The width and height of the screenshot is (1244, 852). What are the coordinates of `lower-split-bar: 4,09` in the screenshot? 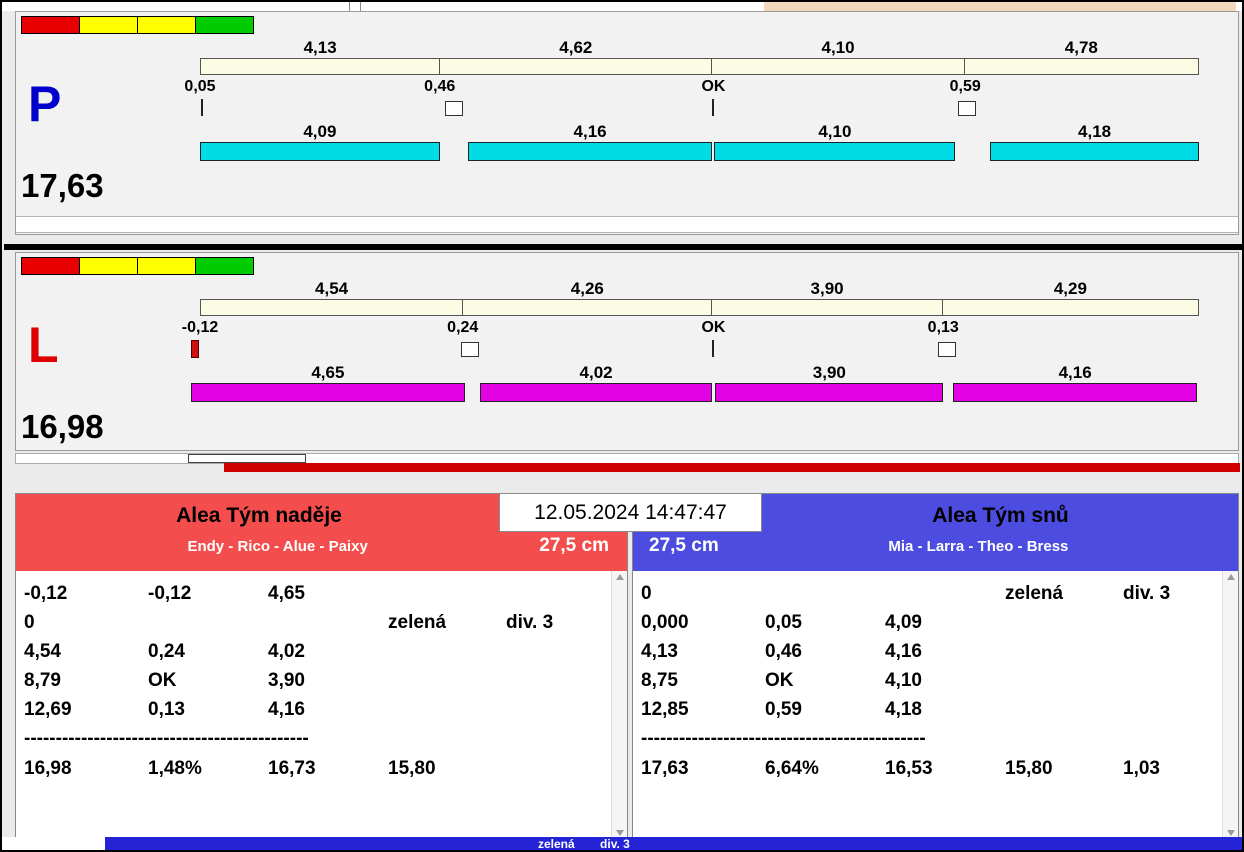 It's located at (320, 141).